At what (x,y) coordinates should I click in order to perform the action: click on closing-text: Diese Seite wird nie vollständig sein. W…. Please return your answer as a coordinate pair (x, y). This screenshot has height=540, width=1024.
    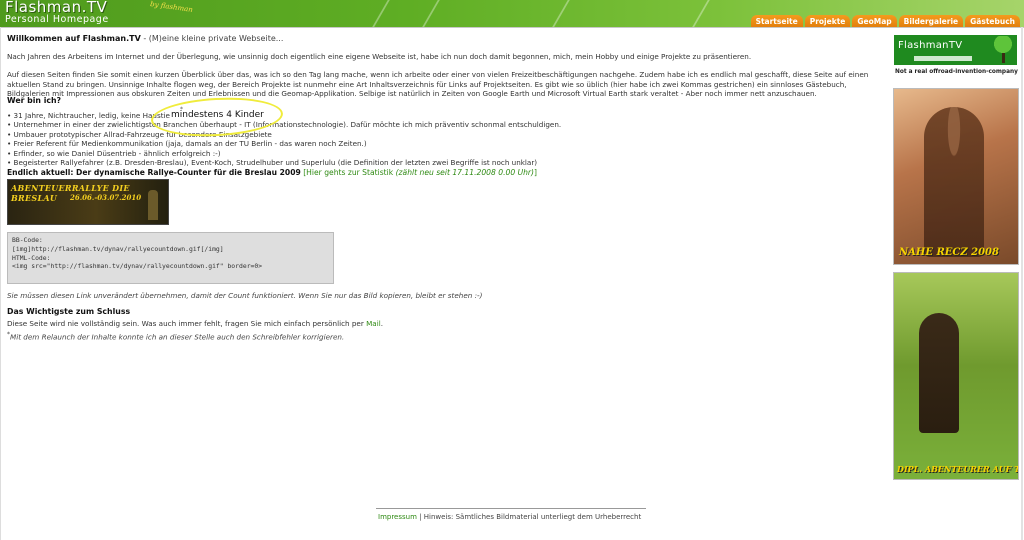
    Looking at the image, I should click on (195, 323).